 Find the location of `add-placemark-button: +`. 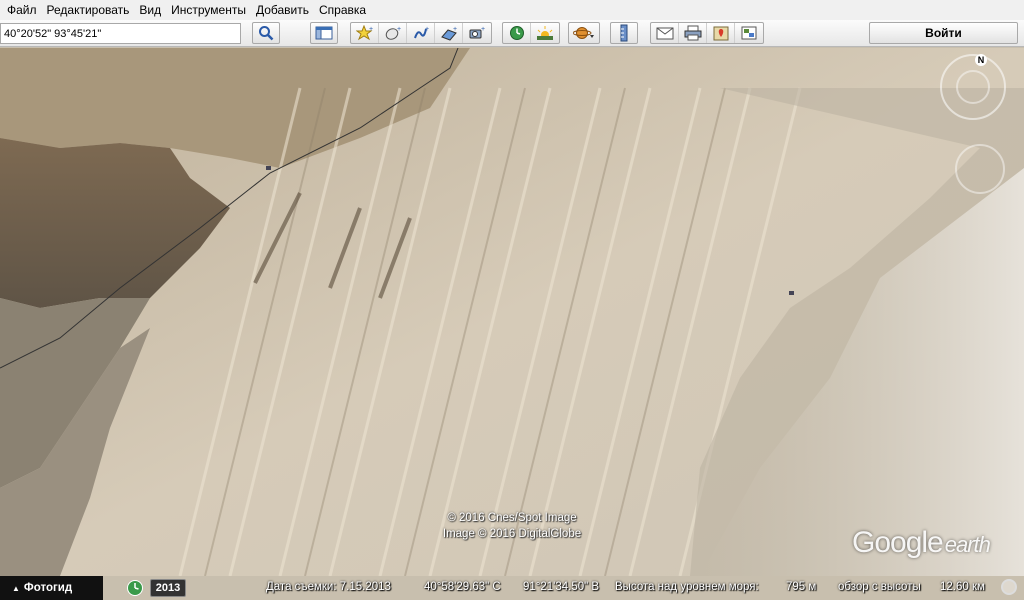

add-placemark-button: + is located at coordinates (365, 33).